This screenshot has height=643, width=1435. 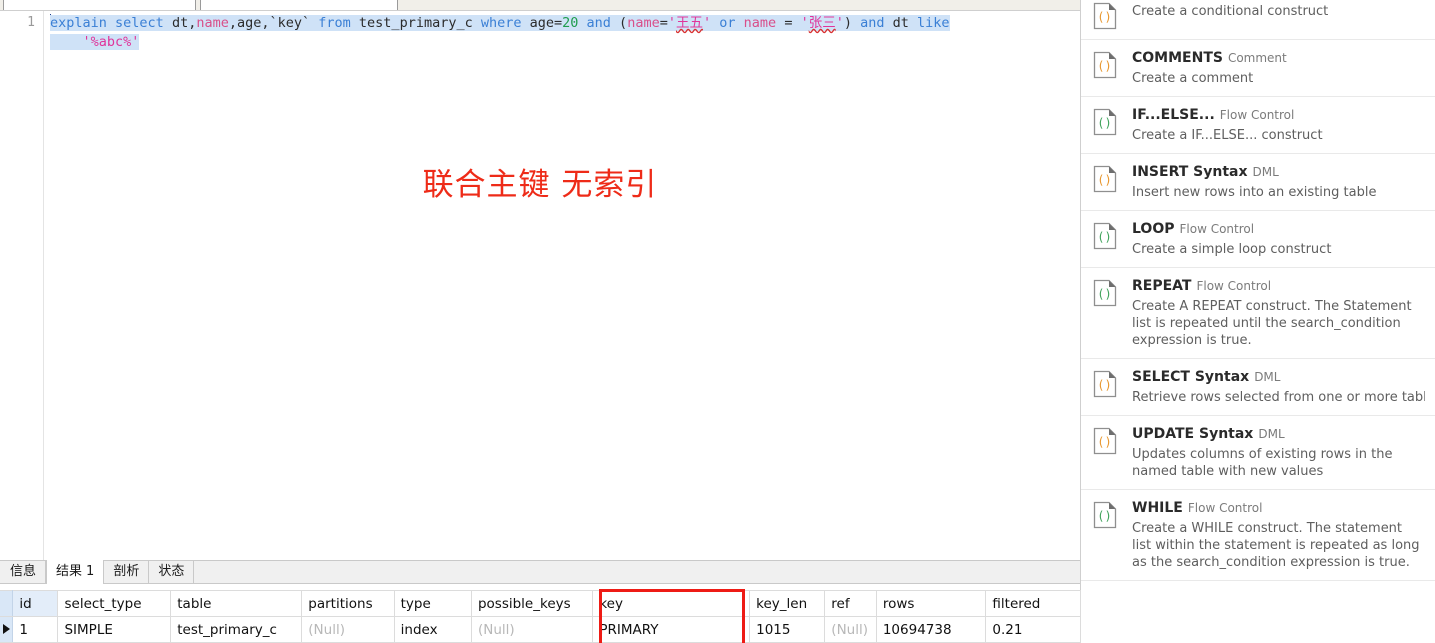 What do you see at coordinates (1191, 377) in the screenshot?
I see `snippet-title: SELECT Syntax` at bounding box center [1191, 377].